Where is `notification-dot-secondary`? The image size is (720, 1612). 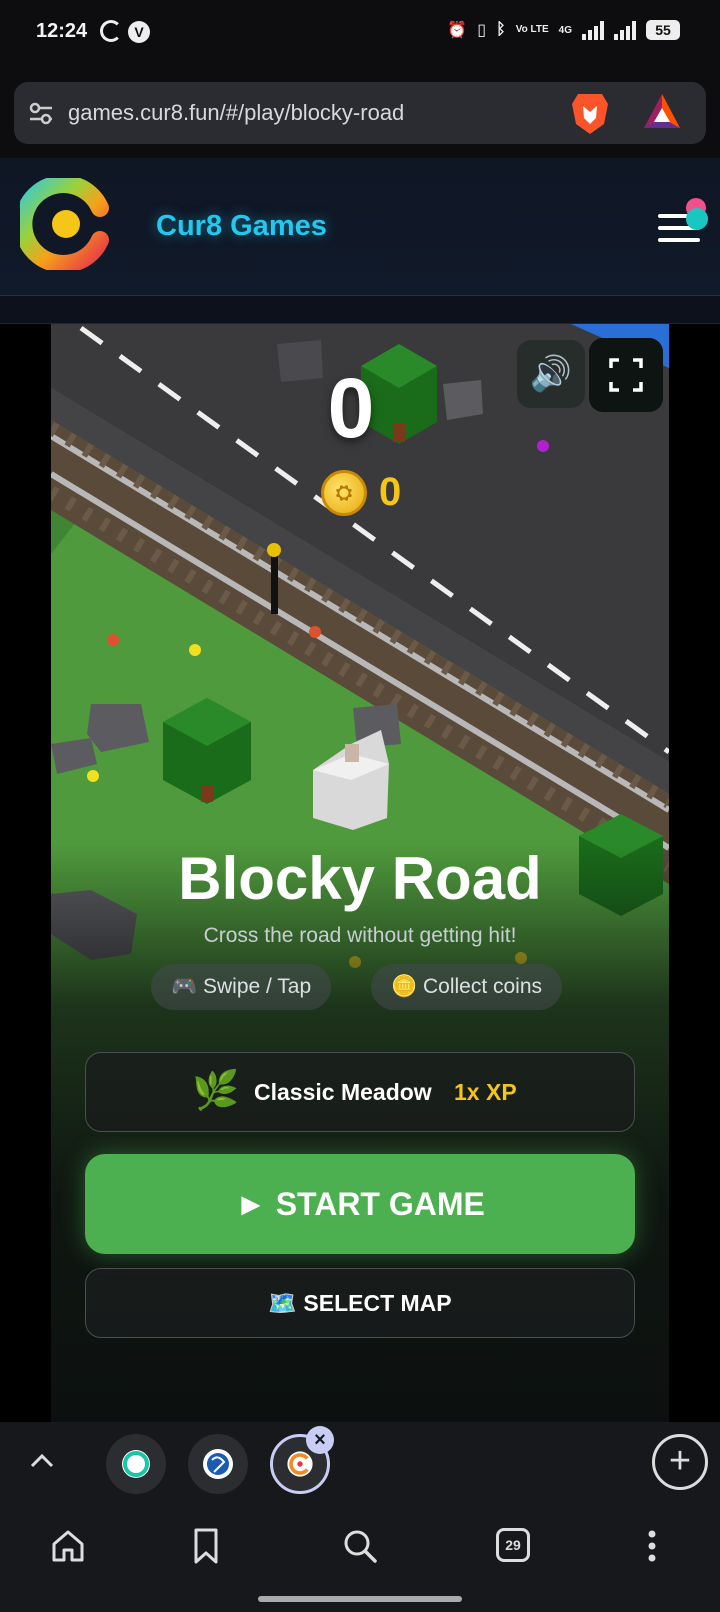
notification-dot-secondary is located at coordinates (697, 219).